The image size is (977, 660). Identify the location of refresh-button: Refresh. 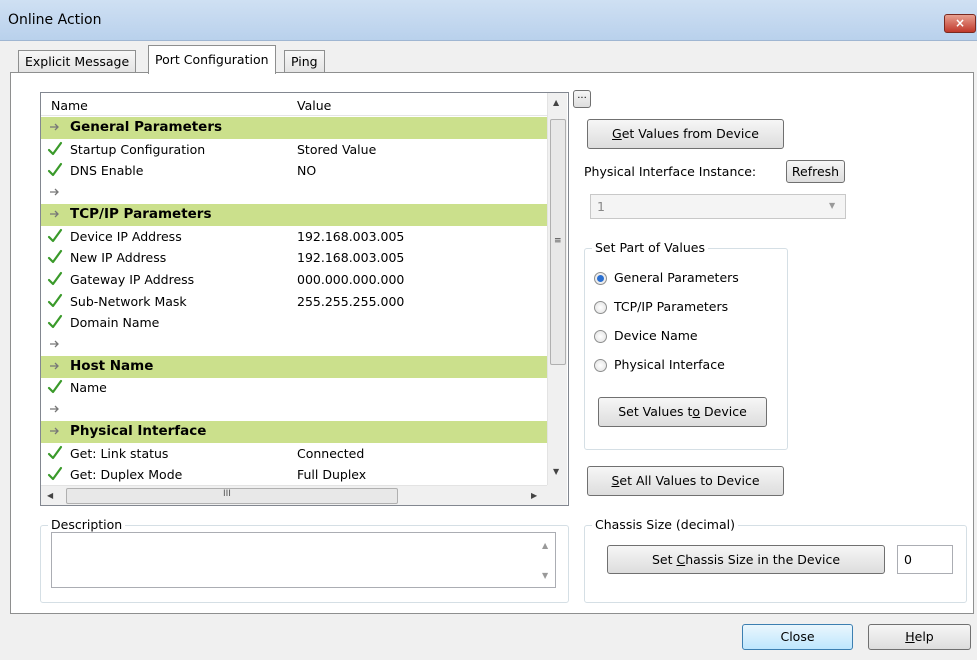
(815, 171).